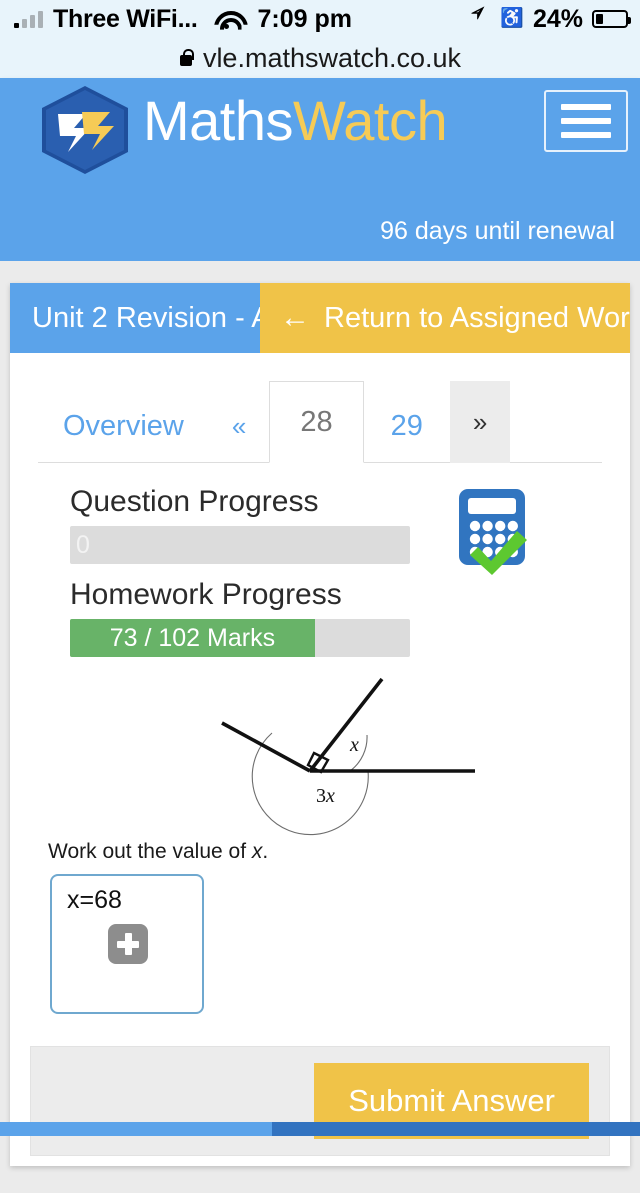 The image size is (640, 1193). What do you see at coordinates (239, 426) in the screenshot?
I see `tab-prev: «` at bounding box center [239, 426].